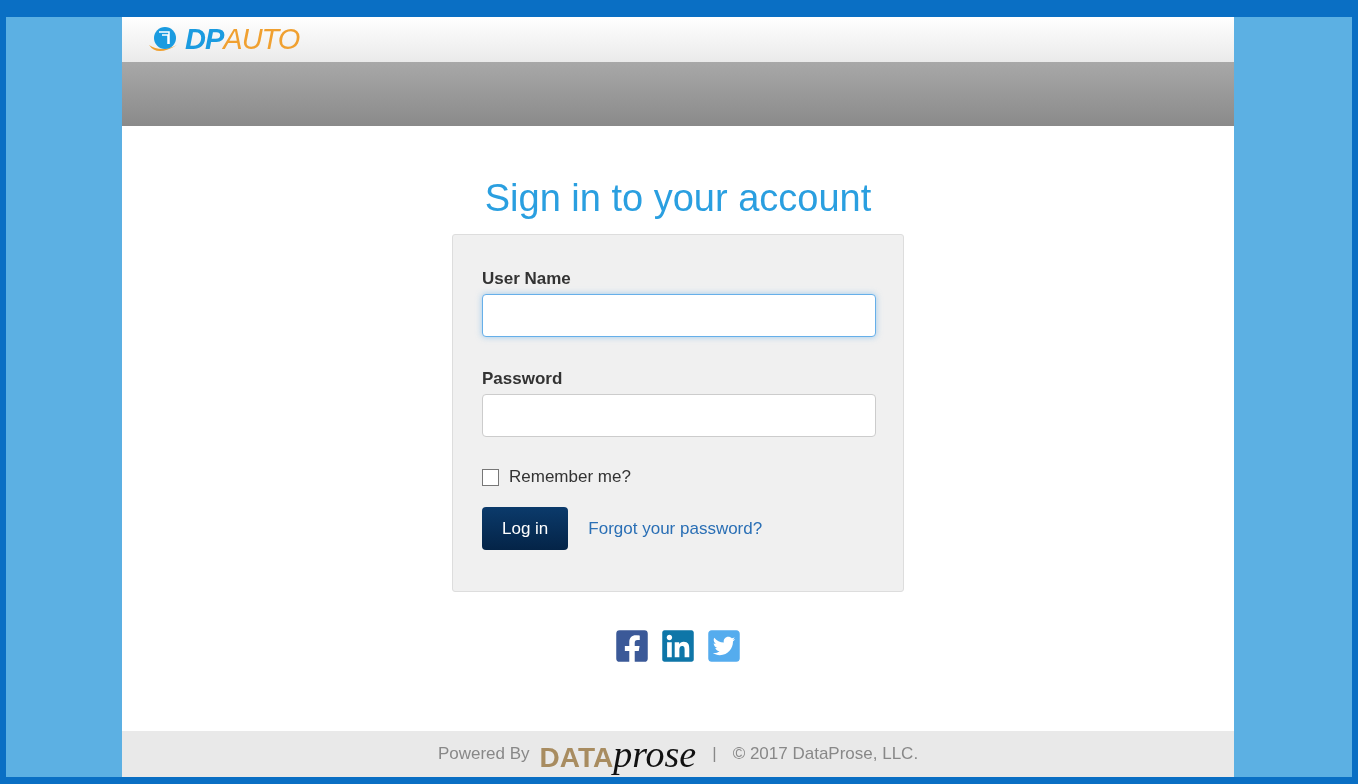 This screenshot has width=1358, height=784. What do you see at coordinates (632, 646) in the screenshot?
I see `facebook-icon` at bounding box center [632, 646].